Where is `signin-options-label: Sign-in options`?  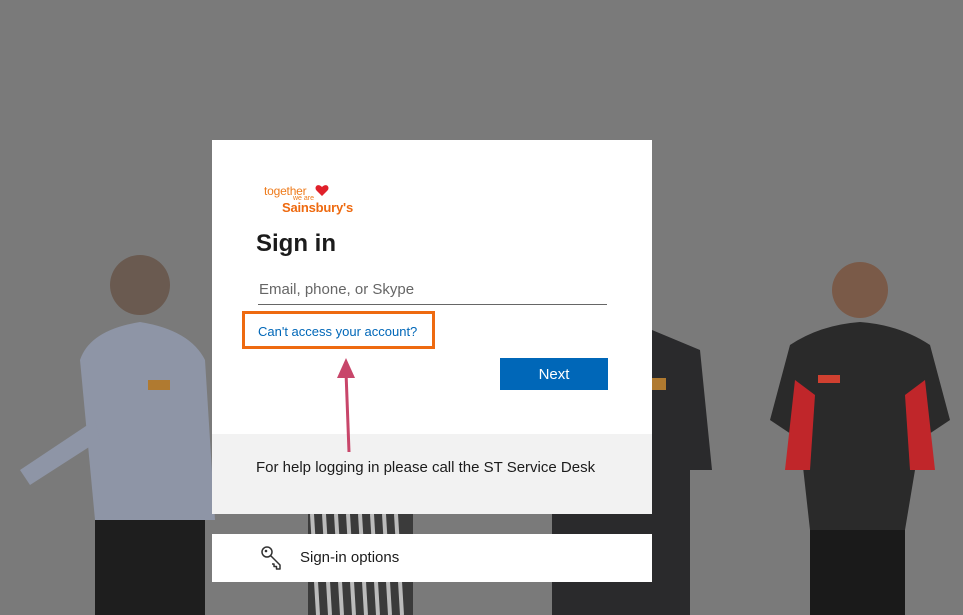
signin-options-label: Sign-in options is located at coordinates (350, 557).